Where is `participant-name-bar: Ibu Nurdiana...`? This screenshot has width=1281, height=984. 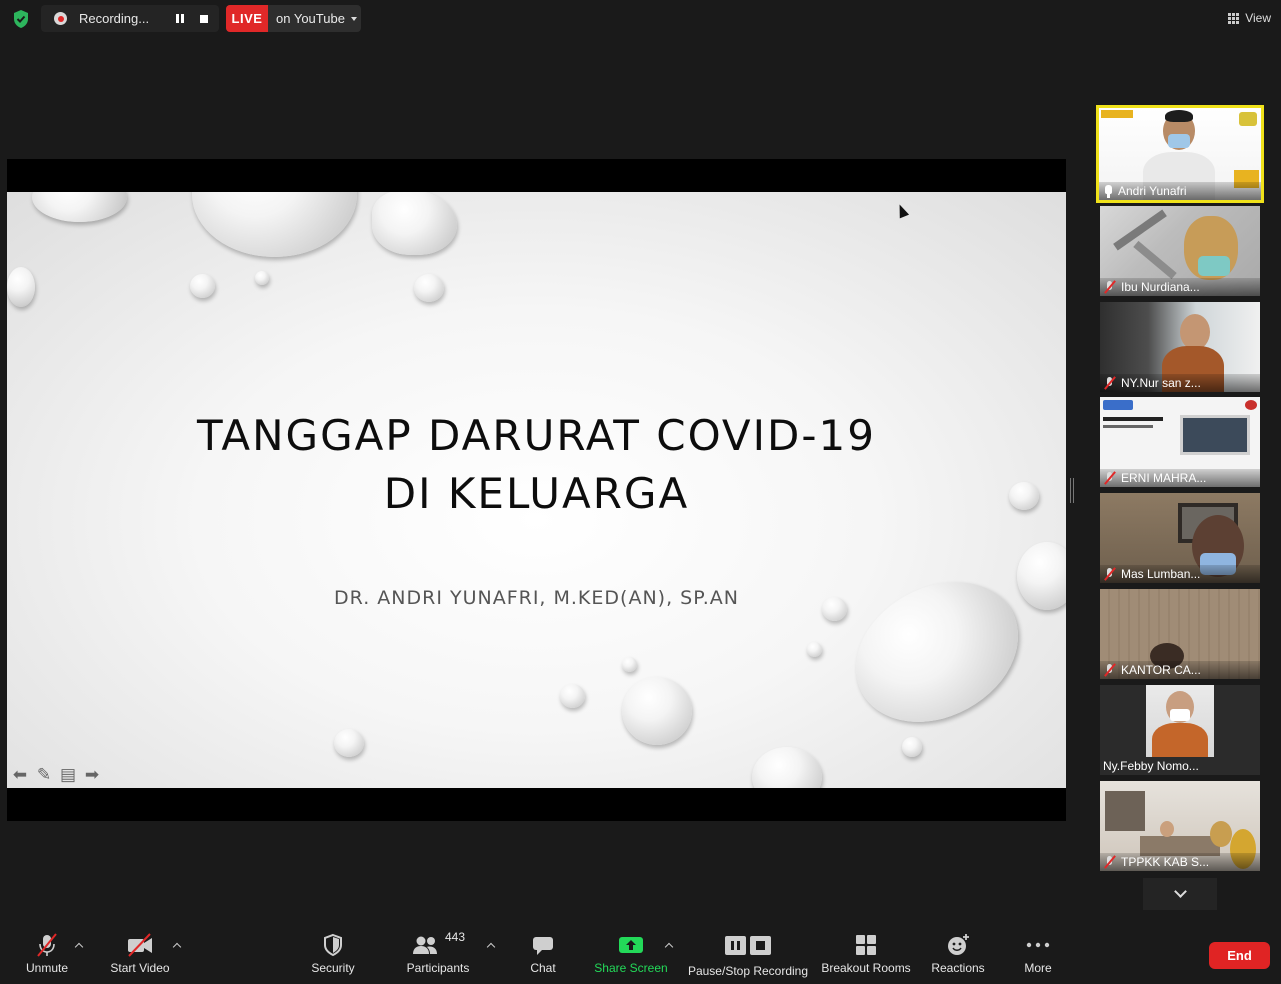 participant-name-bar: Ibu Nurdiana... is located at coordinates (1180, 287).